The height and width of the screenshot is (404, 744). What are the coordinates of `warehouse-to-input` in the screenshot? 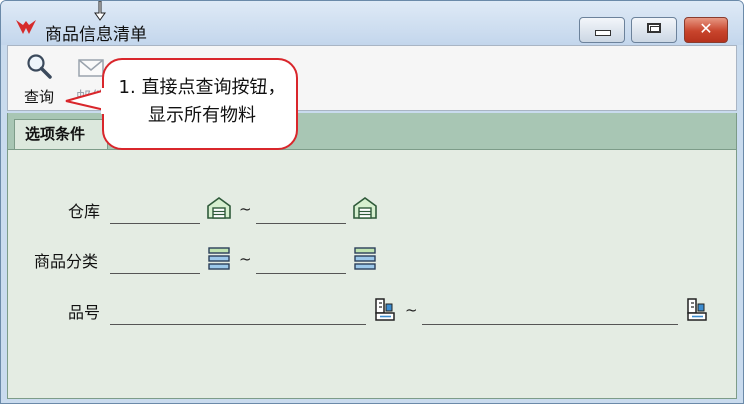 It's located at (301, 213).